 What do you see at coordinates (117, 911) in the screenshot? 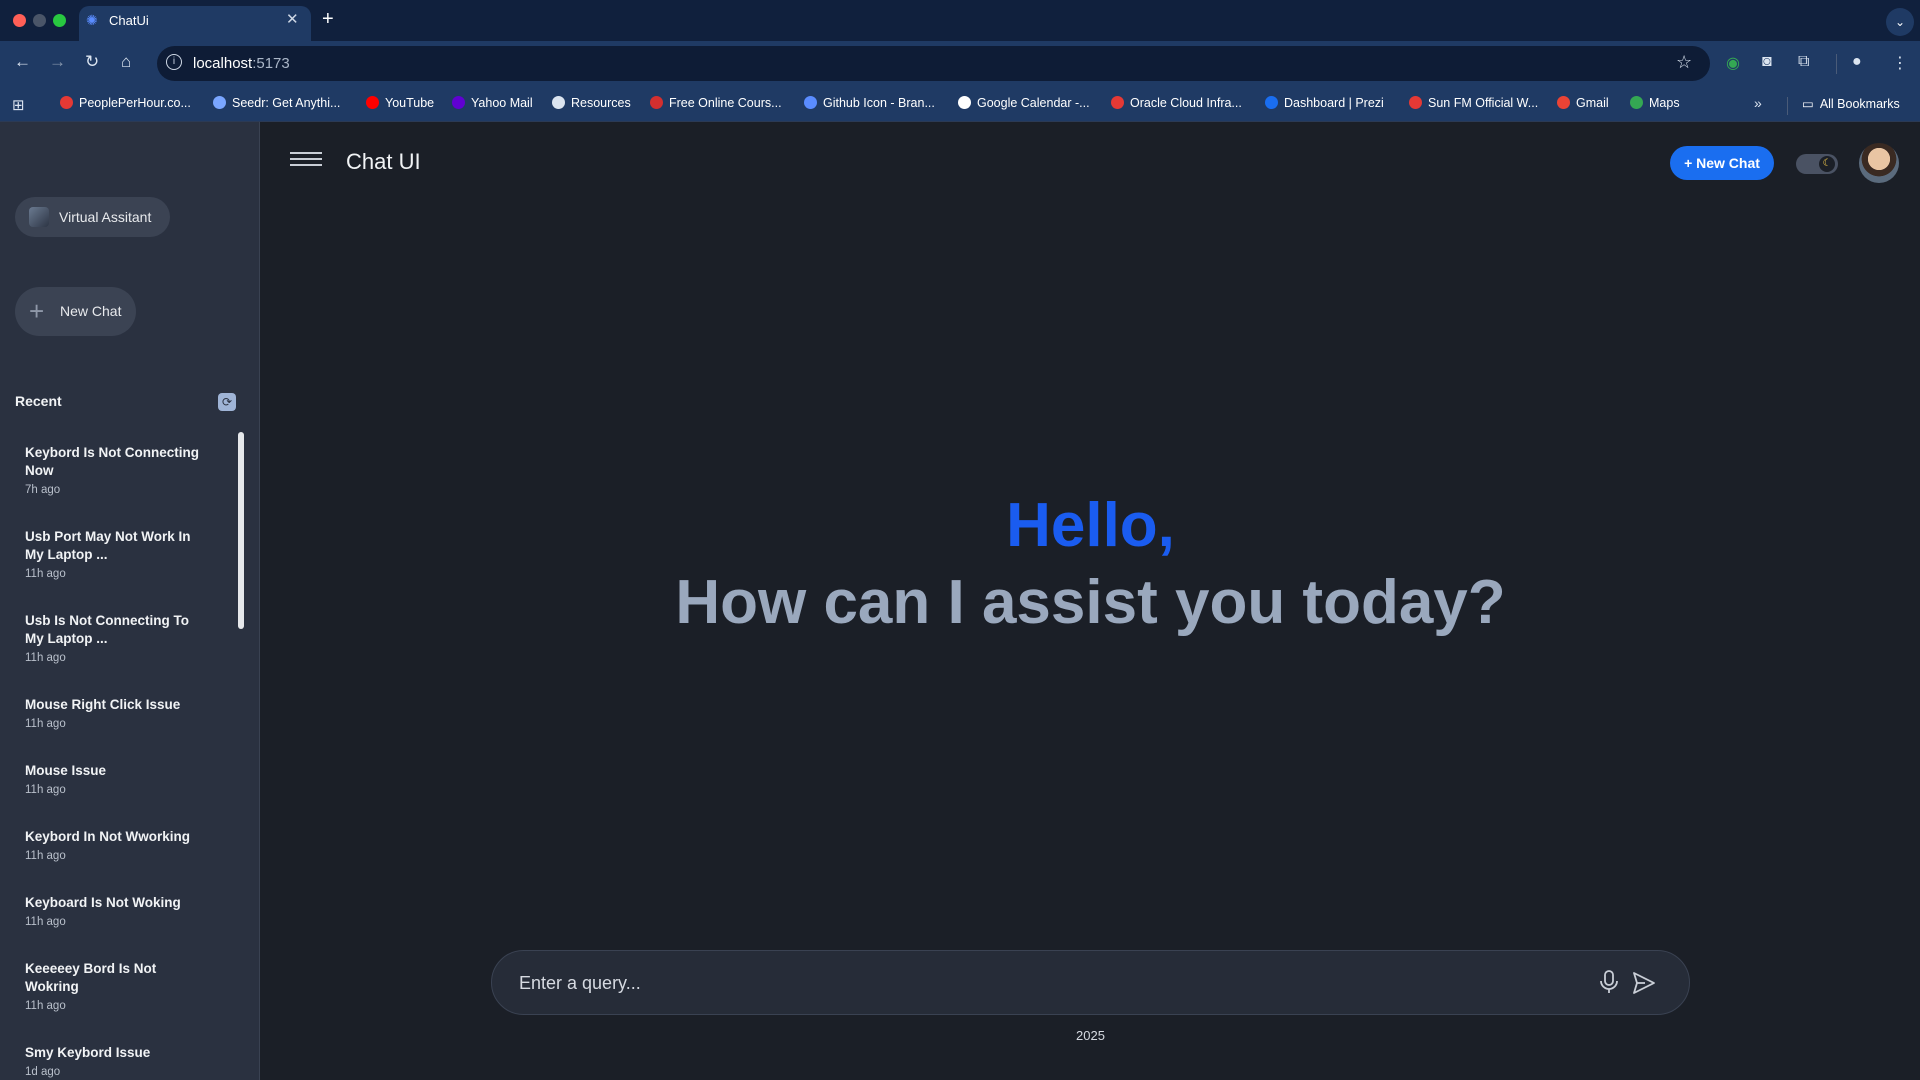
I see `history-item: Keyboard Is Not Woking 11h ago` at bounding box center [117, 911].